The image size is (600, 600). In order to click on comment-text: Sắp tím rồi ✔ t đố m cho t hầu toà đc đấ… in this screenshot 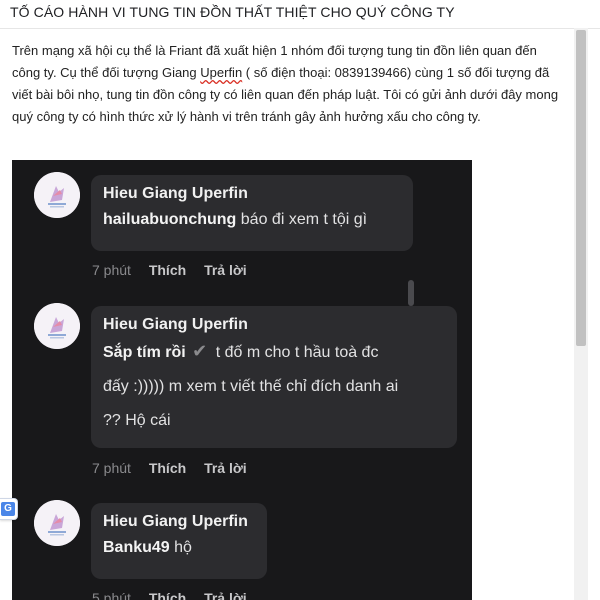, I will do `click(274, 386)`.